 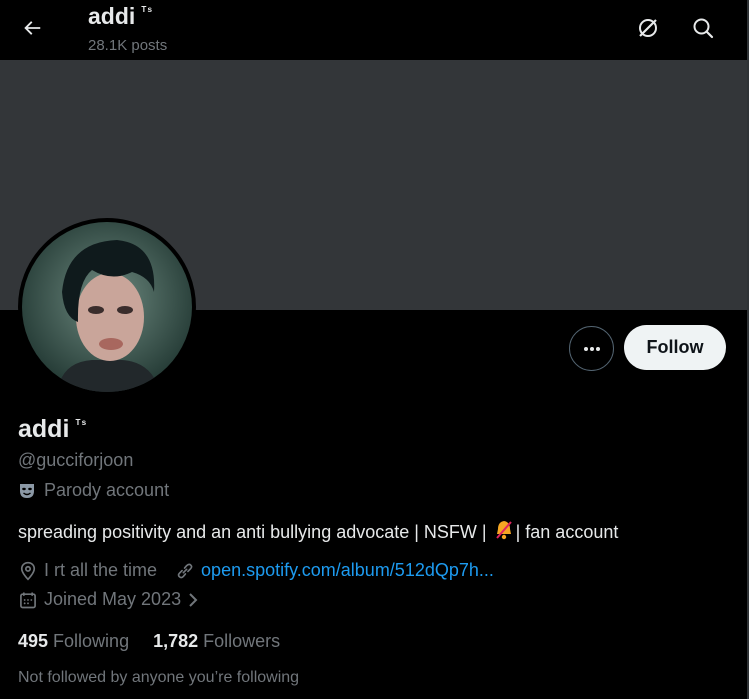 What do you see at coordinates (112, 16) in the screenshot?
I see `header-name-text: addi` at bounding box center [112, 16].